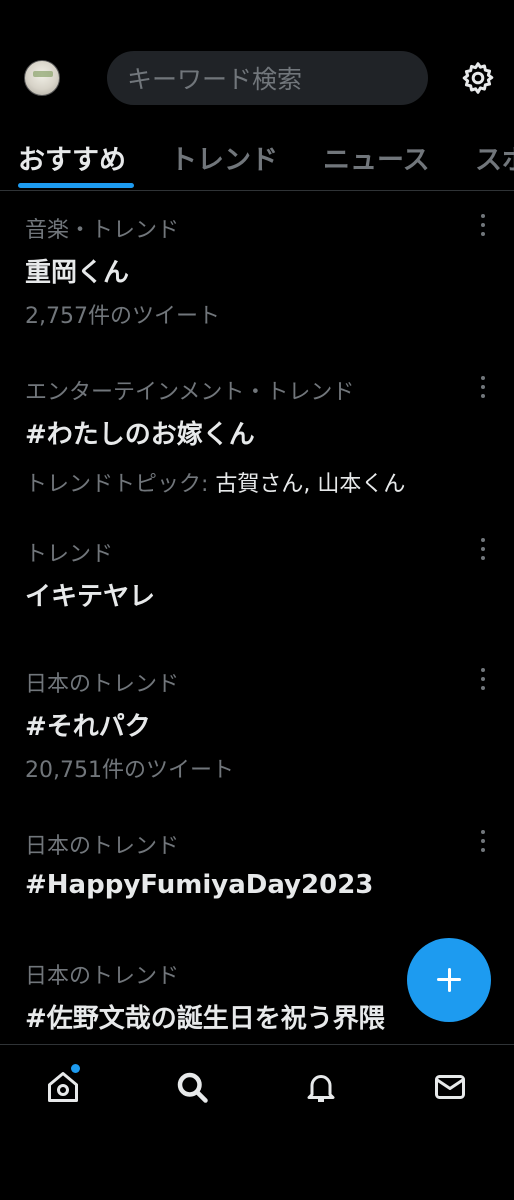 Image resolution: width=514 pixels, height=1200 pixels. I want to click on avatar, so click(42, 78).